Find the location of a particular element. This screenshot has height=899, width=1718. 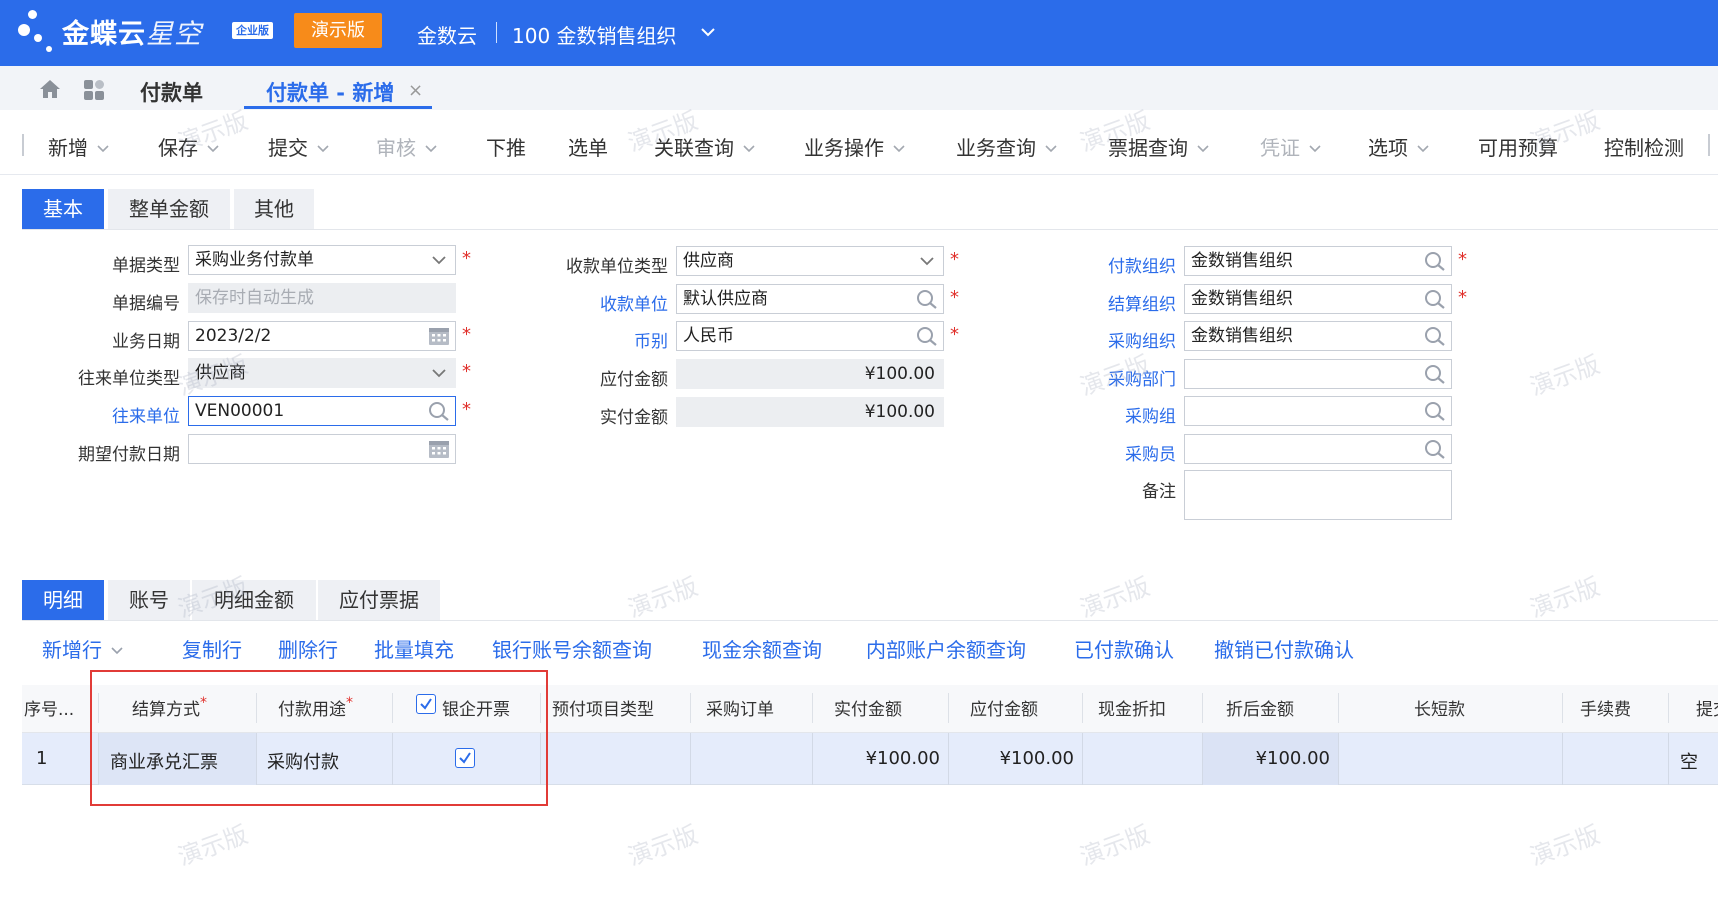

payable-amount-label: 应付金额 is located at coordinates (634, 380).